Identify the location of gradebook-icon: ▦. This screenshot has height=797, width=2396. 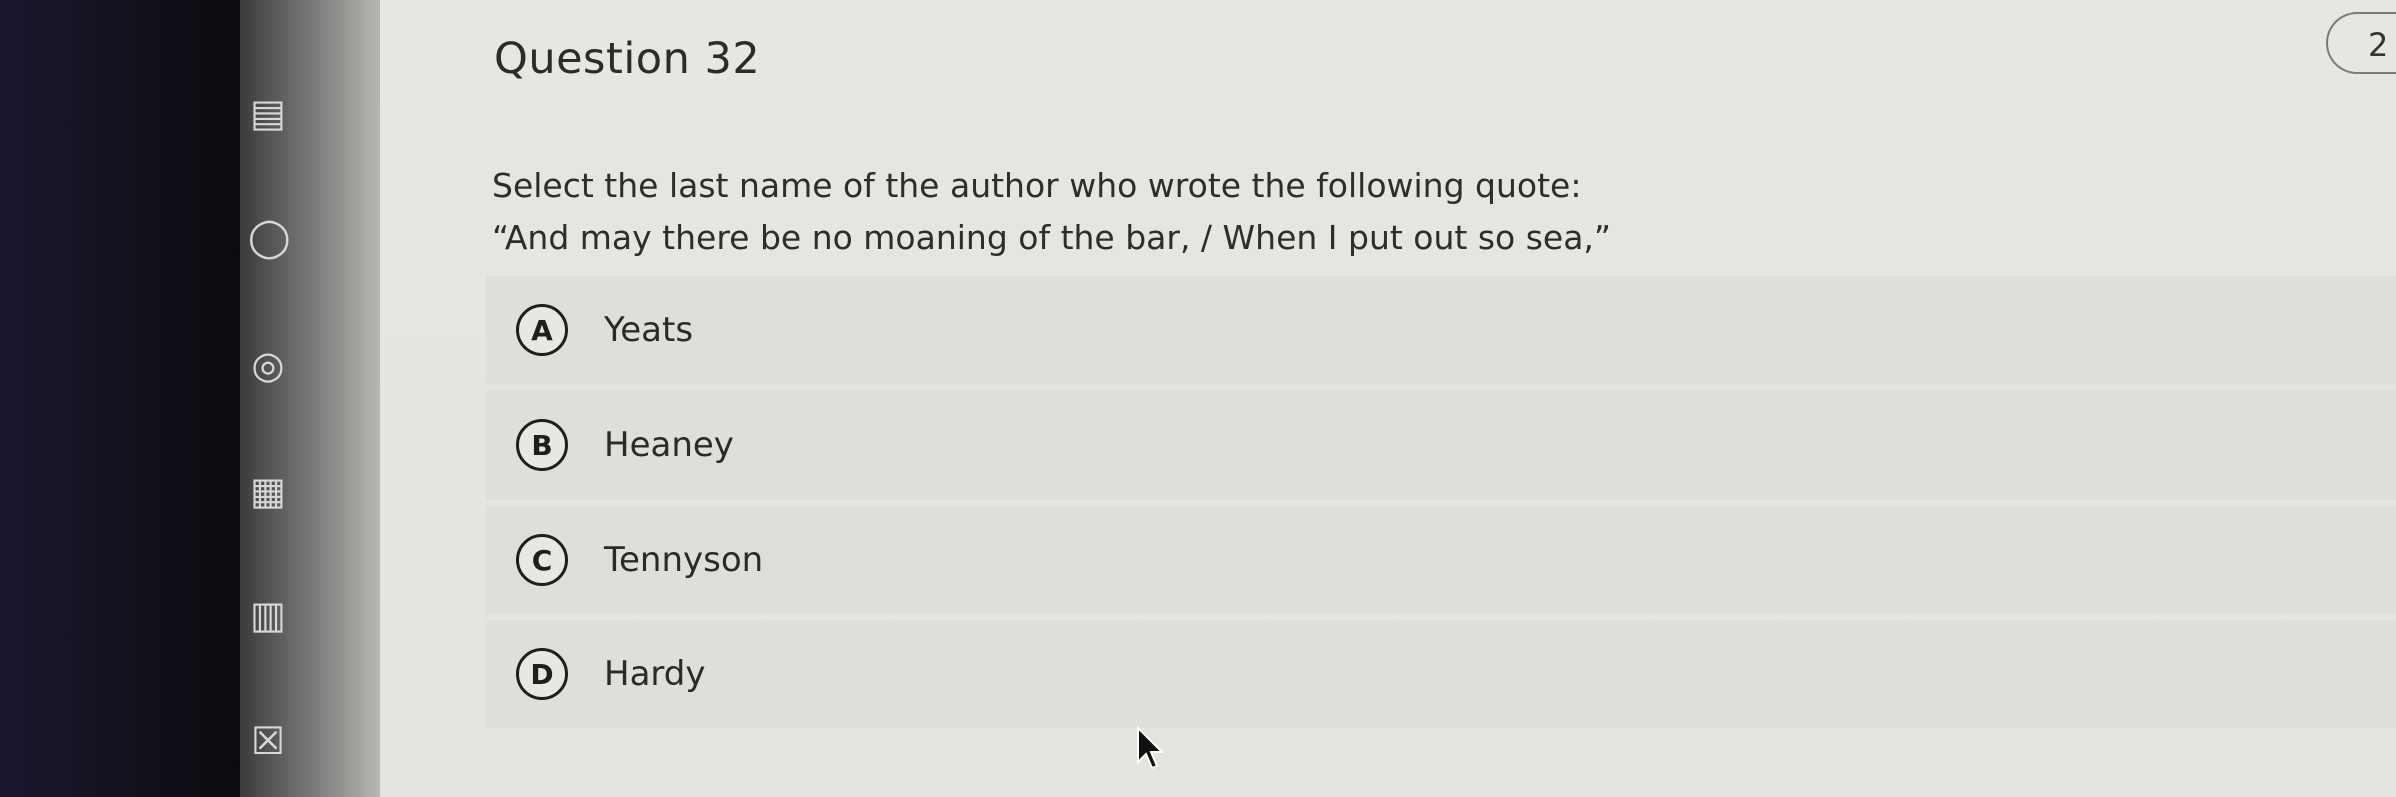
(268, 491).